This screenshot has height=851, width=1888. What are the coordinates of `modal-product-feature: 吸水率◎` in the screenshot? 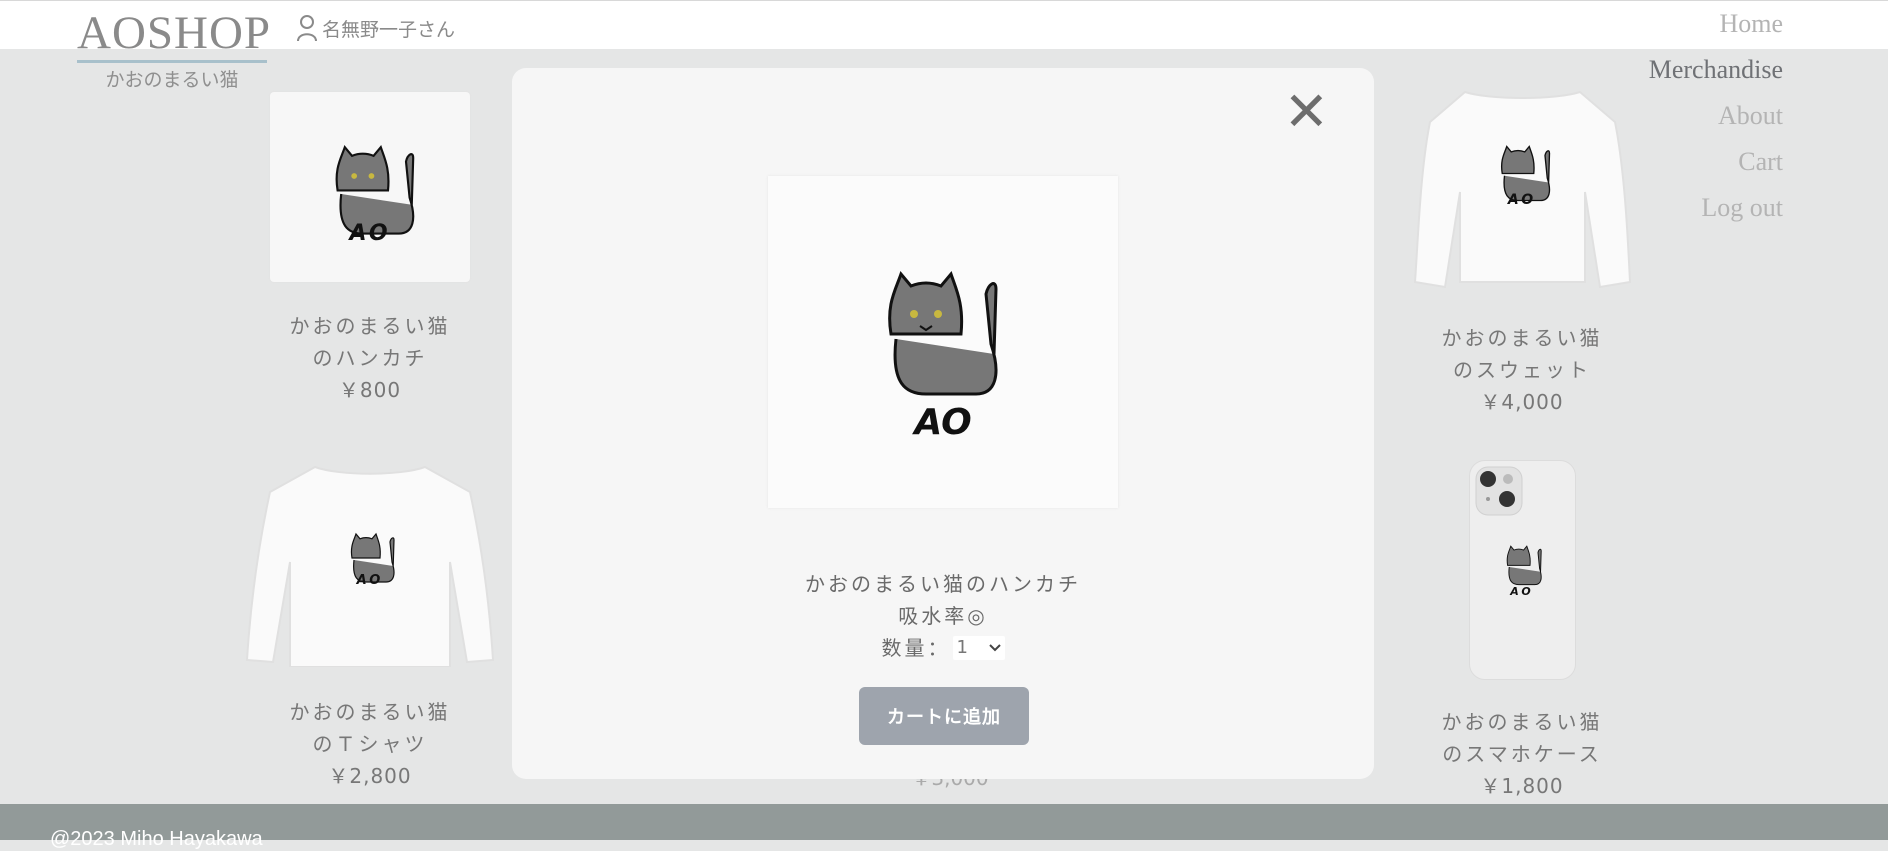 It's located at (943, 616).